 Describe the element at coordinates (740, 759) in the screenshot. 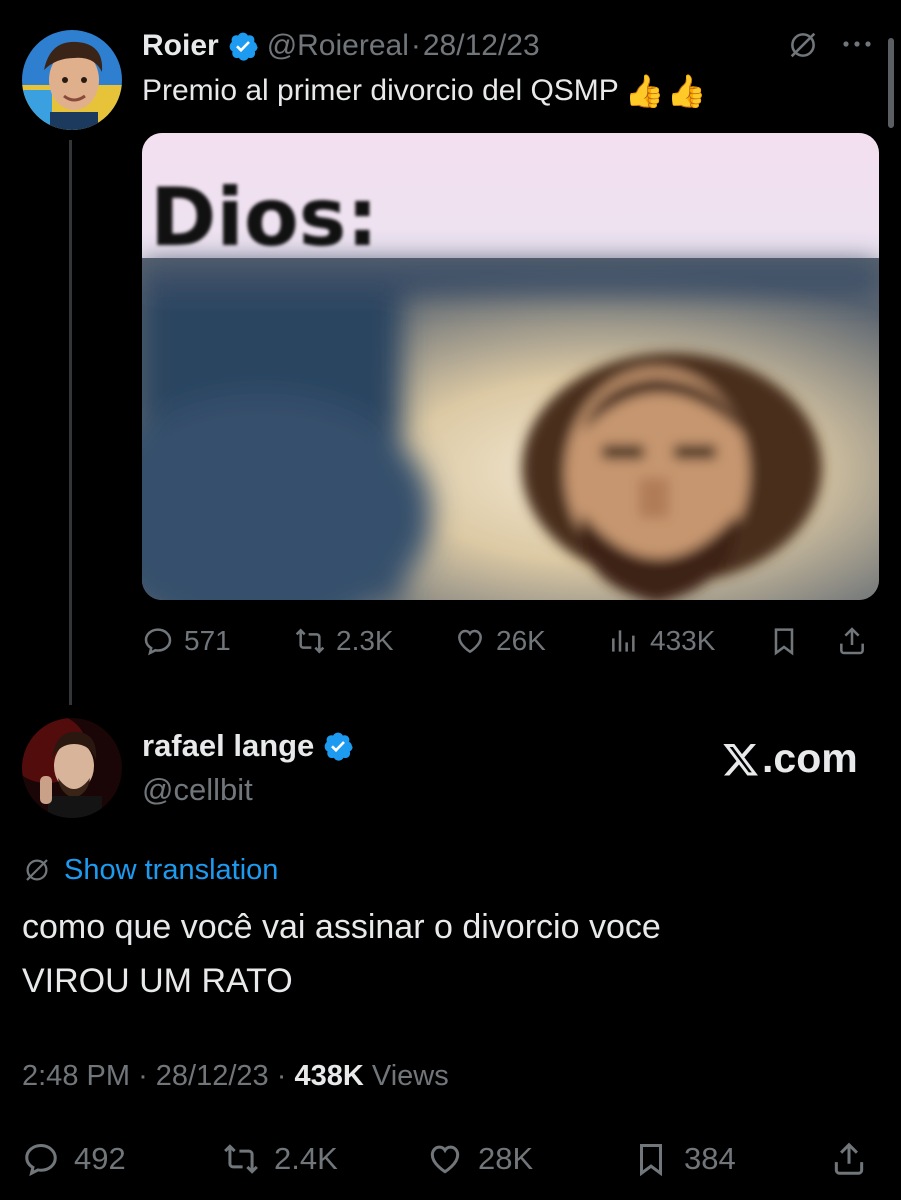

I see `x-logo-icon` at that location.